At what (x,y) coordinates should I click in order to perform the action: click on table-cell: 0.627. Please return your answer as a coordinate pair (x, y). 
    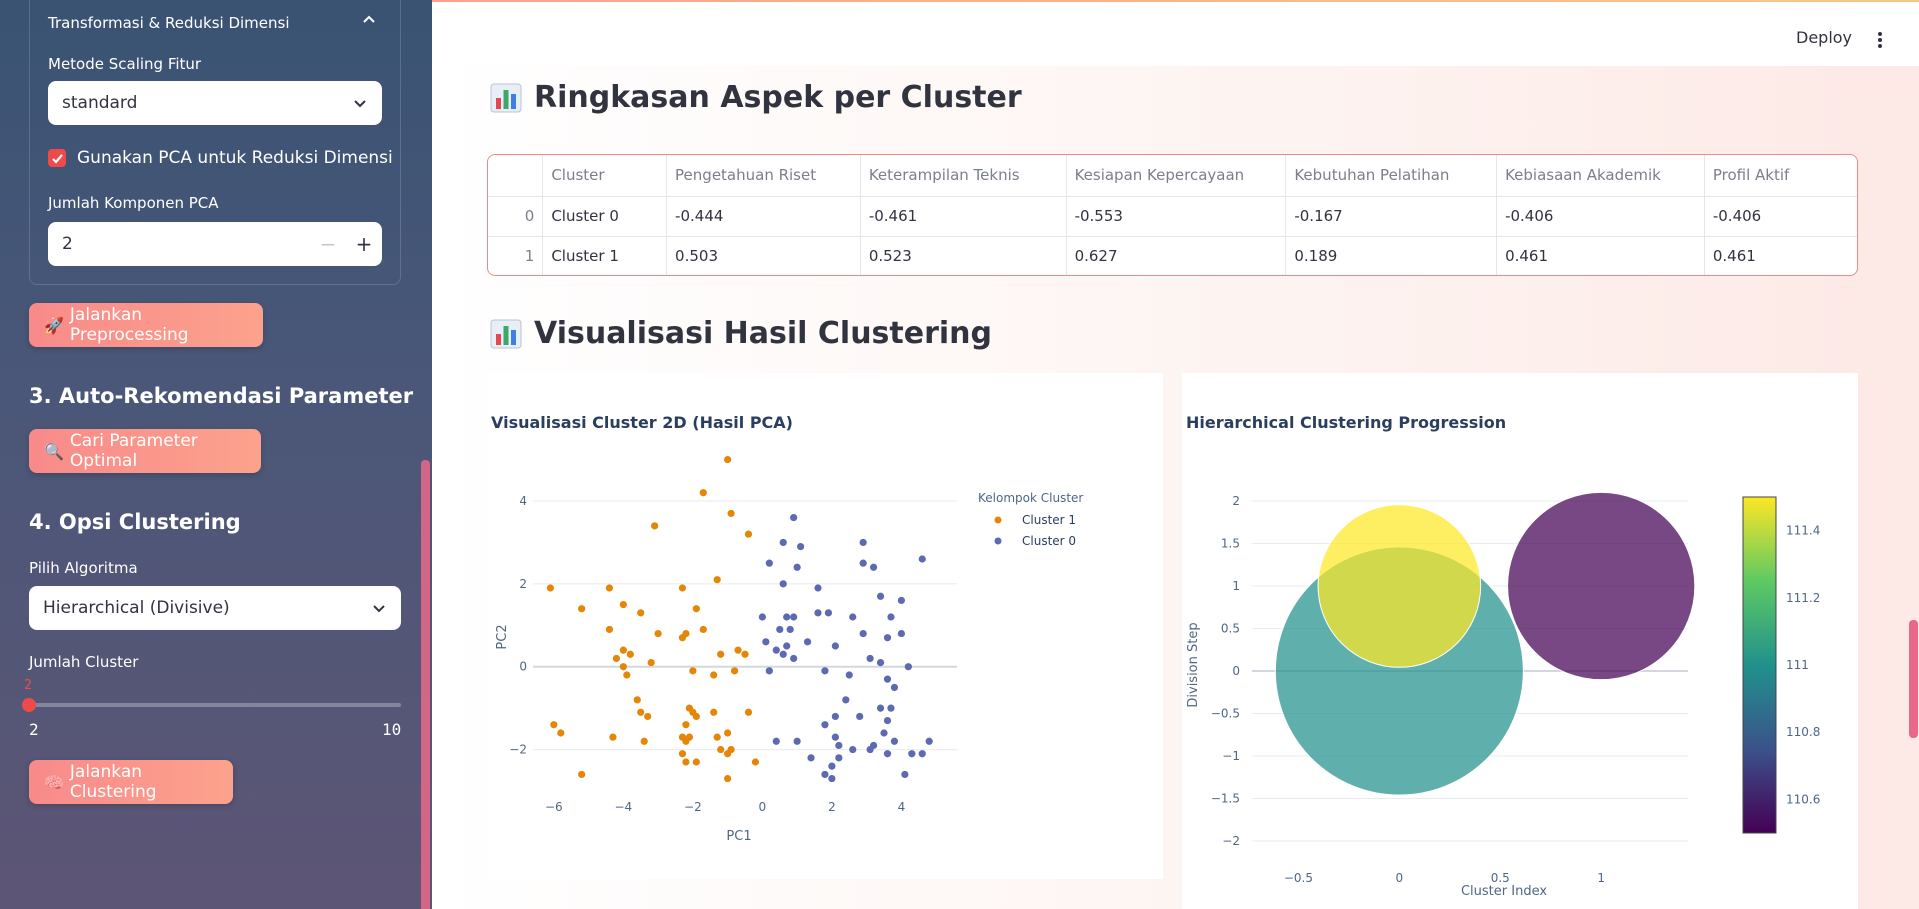
    Looking at the image, I should click on (1176, 255).